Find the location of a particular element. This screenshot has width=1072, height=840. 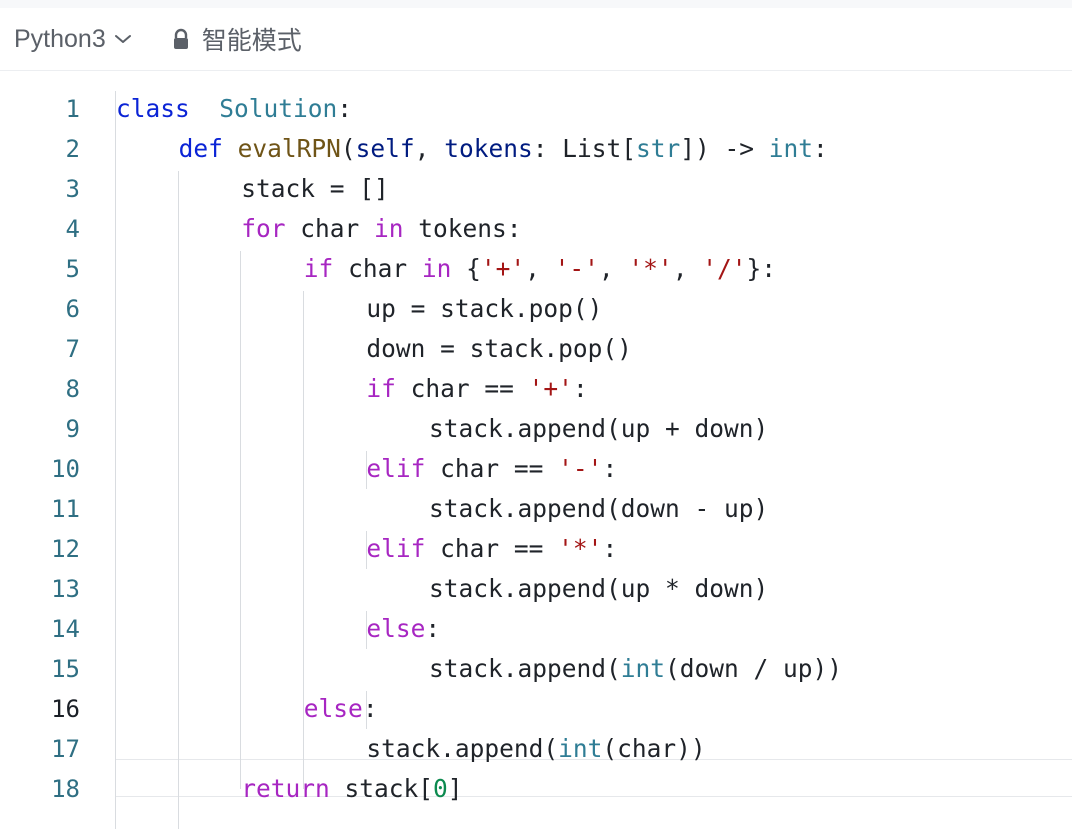

code-token: stack = [] is located at coordinates (315, 188).